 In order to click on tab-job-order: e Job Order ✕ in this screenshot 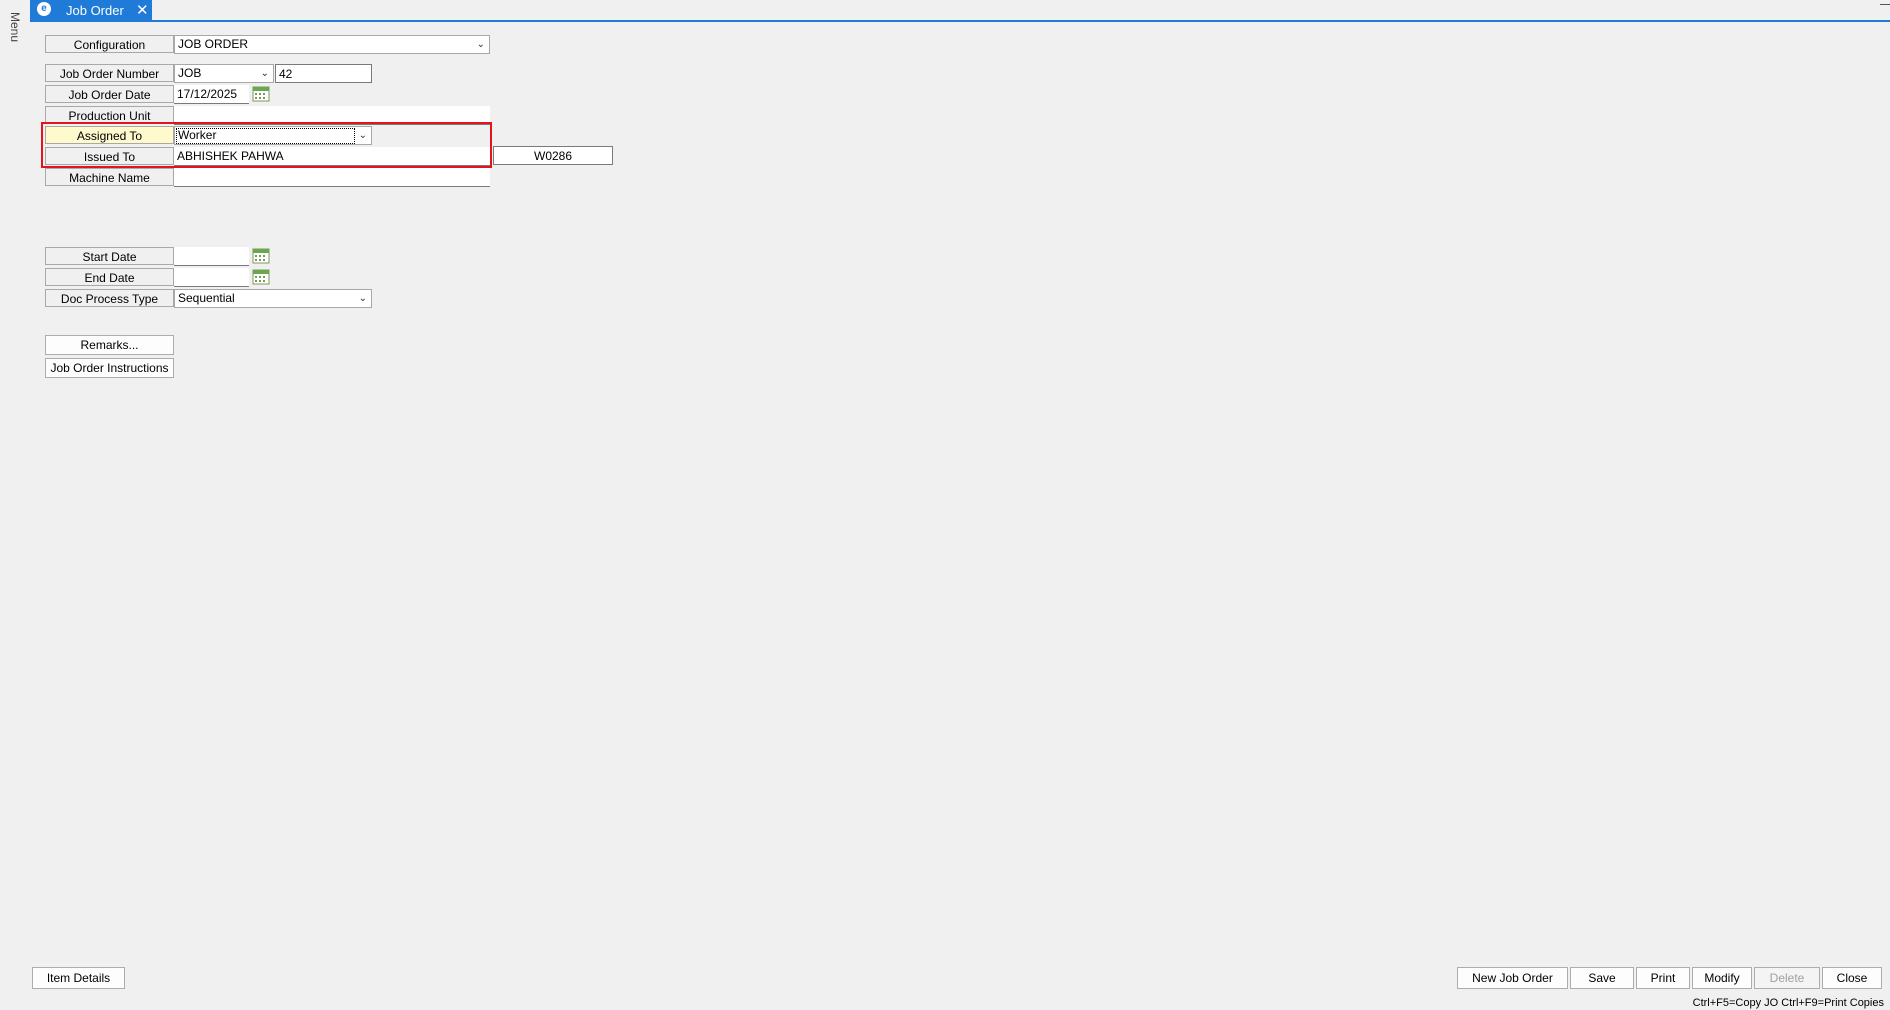, I will do `click(91, 10)`.